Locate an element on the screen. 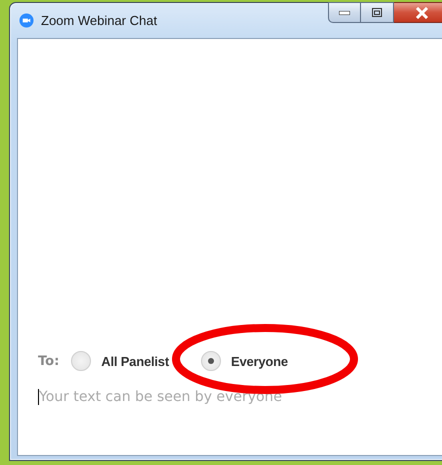  minimize-button is located at coordinates (344, 12).